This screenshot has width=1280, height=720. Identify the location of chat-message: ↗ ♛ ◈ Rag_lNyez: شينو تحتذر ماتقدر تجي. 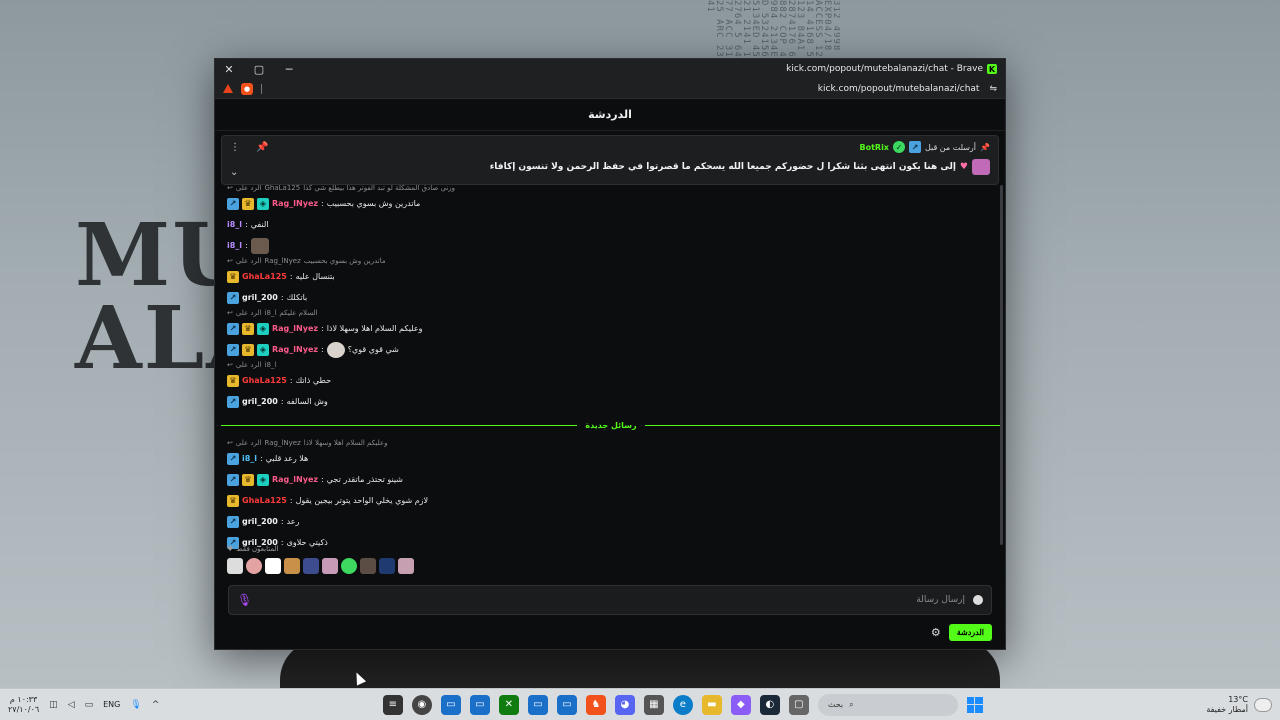
(611, 479).